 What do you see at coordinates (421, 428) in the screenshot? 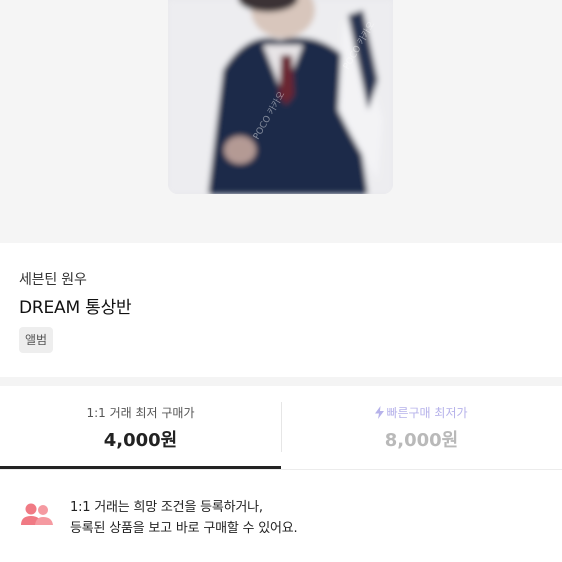
I see `tab-quick-buy: 빠른구매 최저가 8,000원` at bounding box center [421, 428].